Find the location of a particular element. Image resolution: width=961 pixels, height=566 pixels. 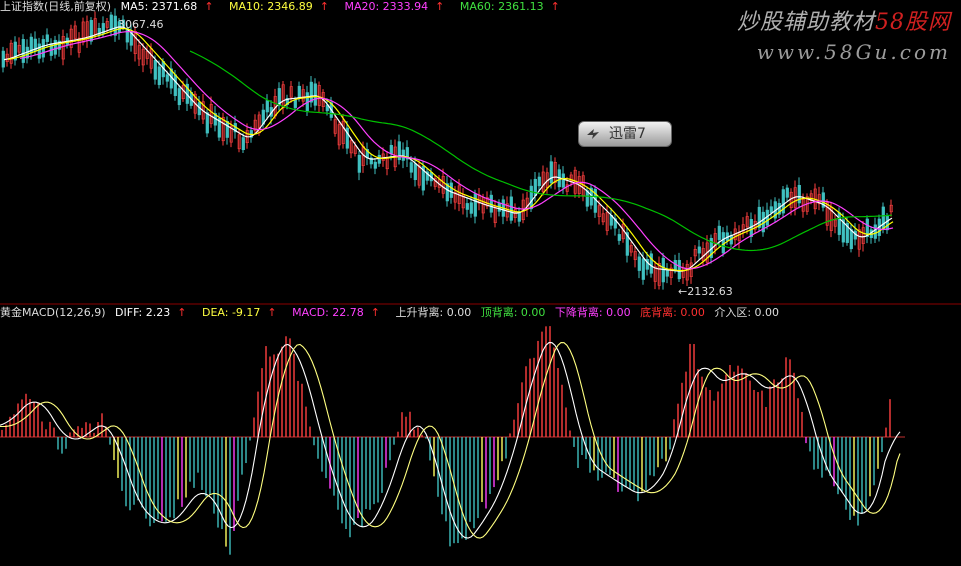

down-divergence: 下降背离: 0.00 is located at coordinates (592, 312).